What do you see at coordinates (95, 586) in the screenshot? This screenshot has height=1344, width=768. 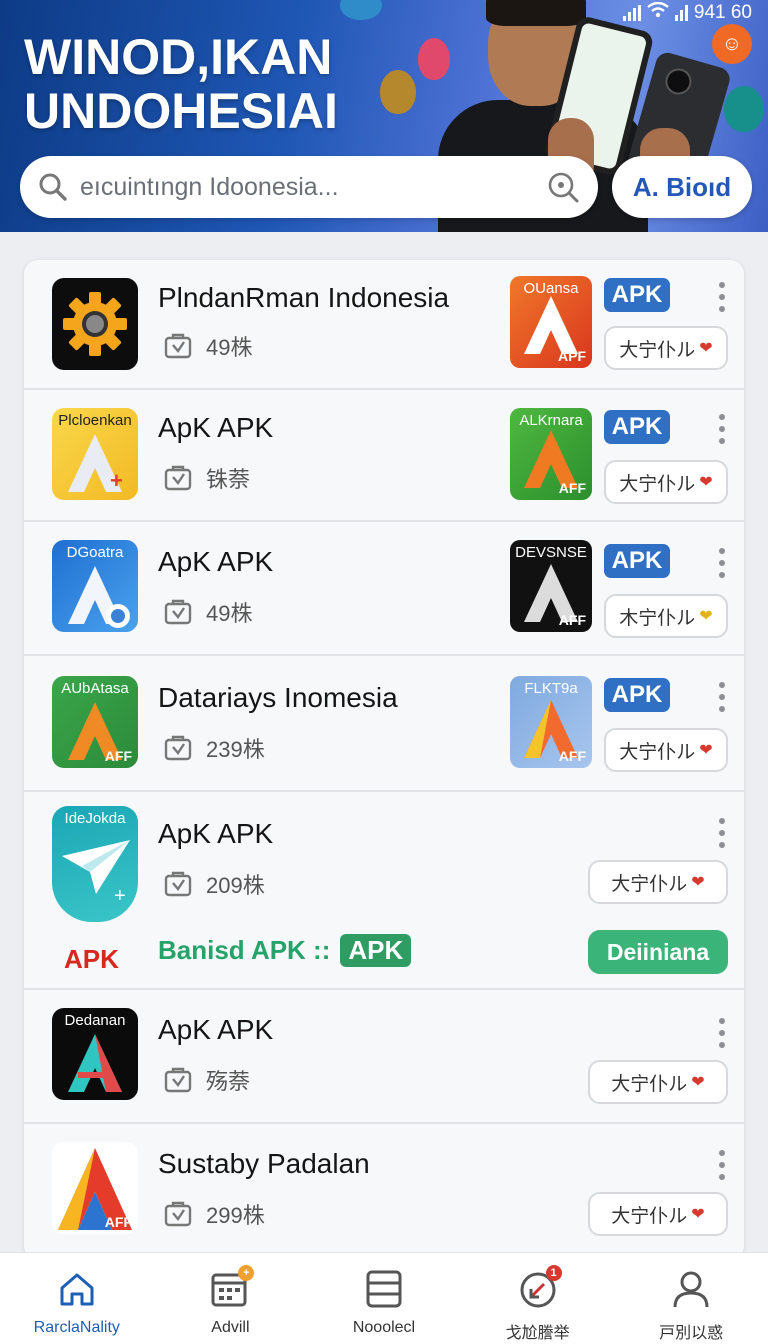 I see `app-icon: DGoatra` at bounding box center [95, 586].